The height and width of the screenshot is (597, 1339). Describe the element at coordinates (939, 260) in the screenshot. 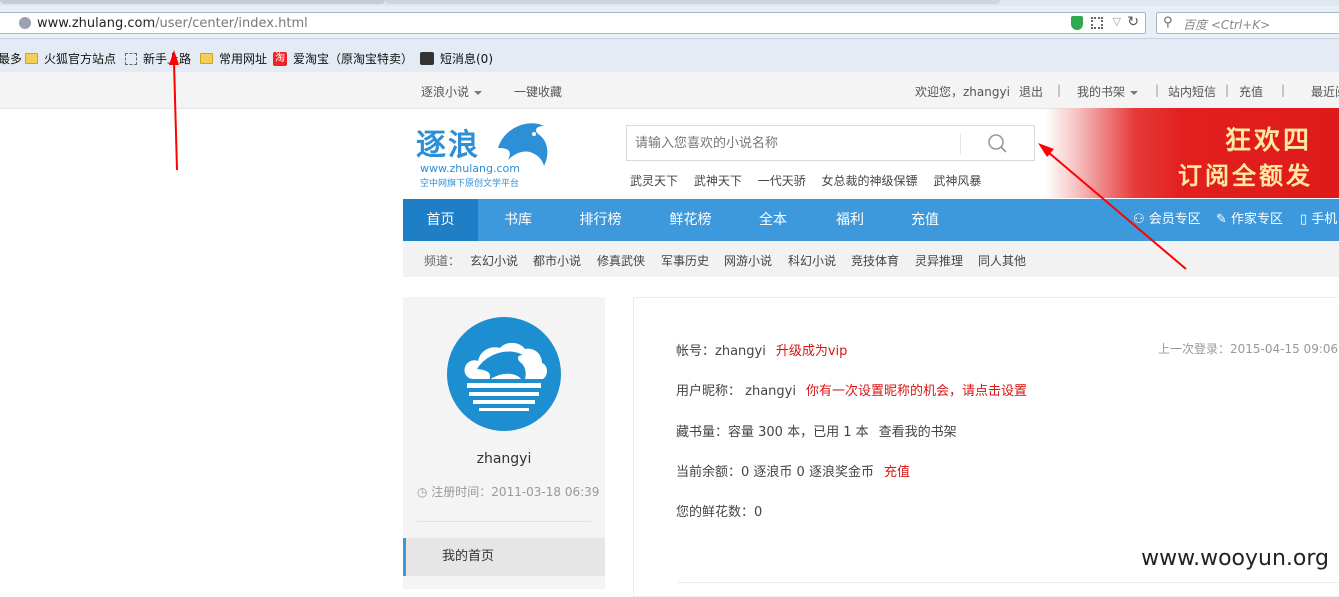

I see `channel-link: 灵异推理` at that location.